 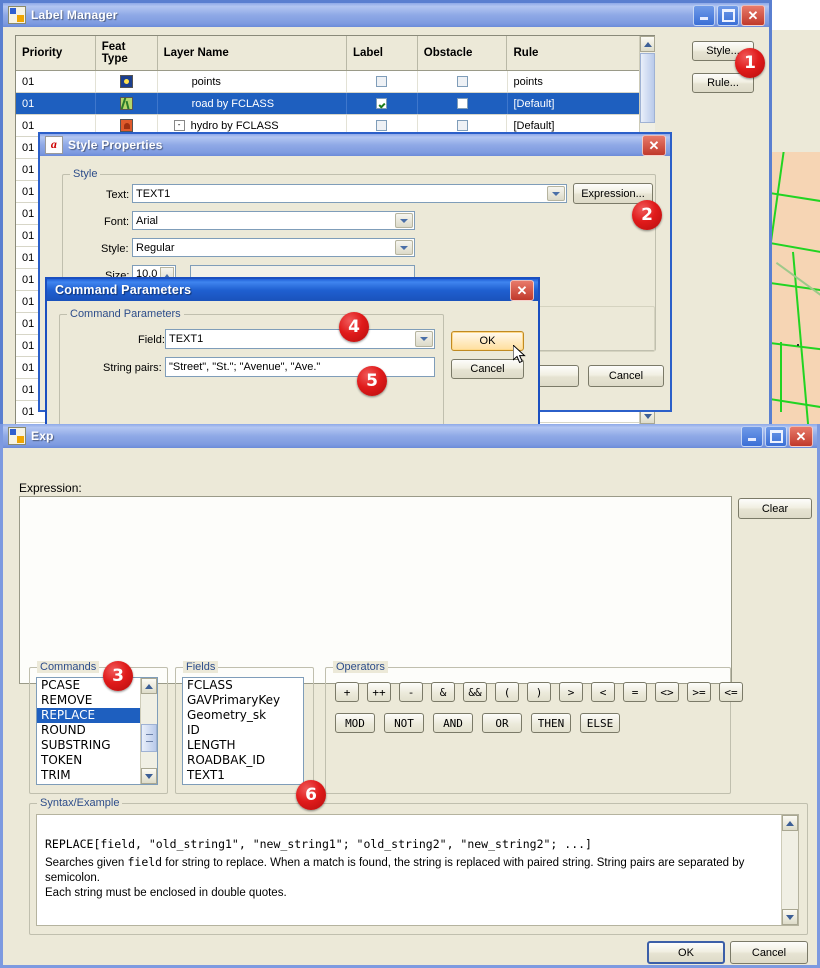 What do you see at coordinates (300, 339) in the screenshot?
I see `field-combo: TEXT1` at bounding box center [300, 339].